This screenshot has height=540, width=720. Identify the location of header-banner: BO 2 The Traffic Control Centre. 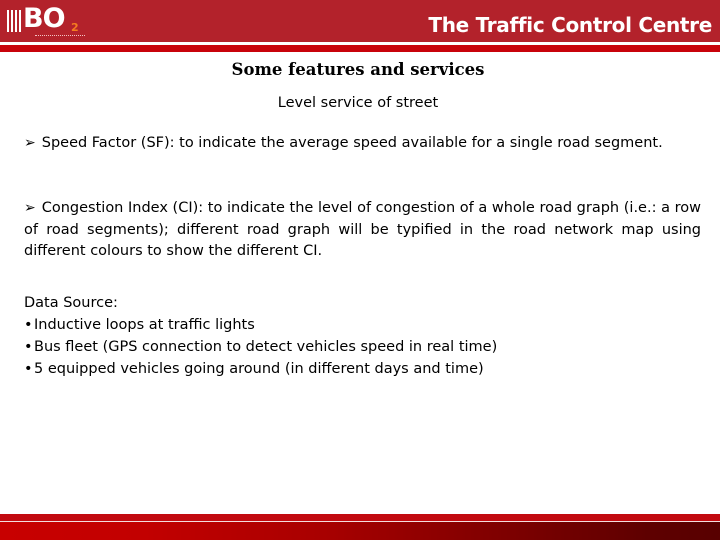
(360, 21).